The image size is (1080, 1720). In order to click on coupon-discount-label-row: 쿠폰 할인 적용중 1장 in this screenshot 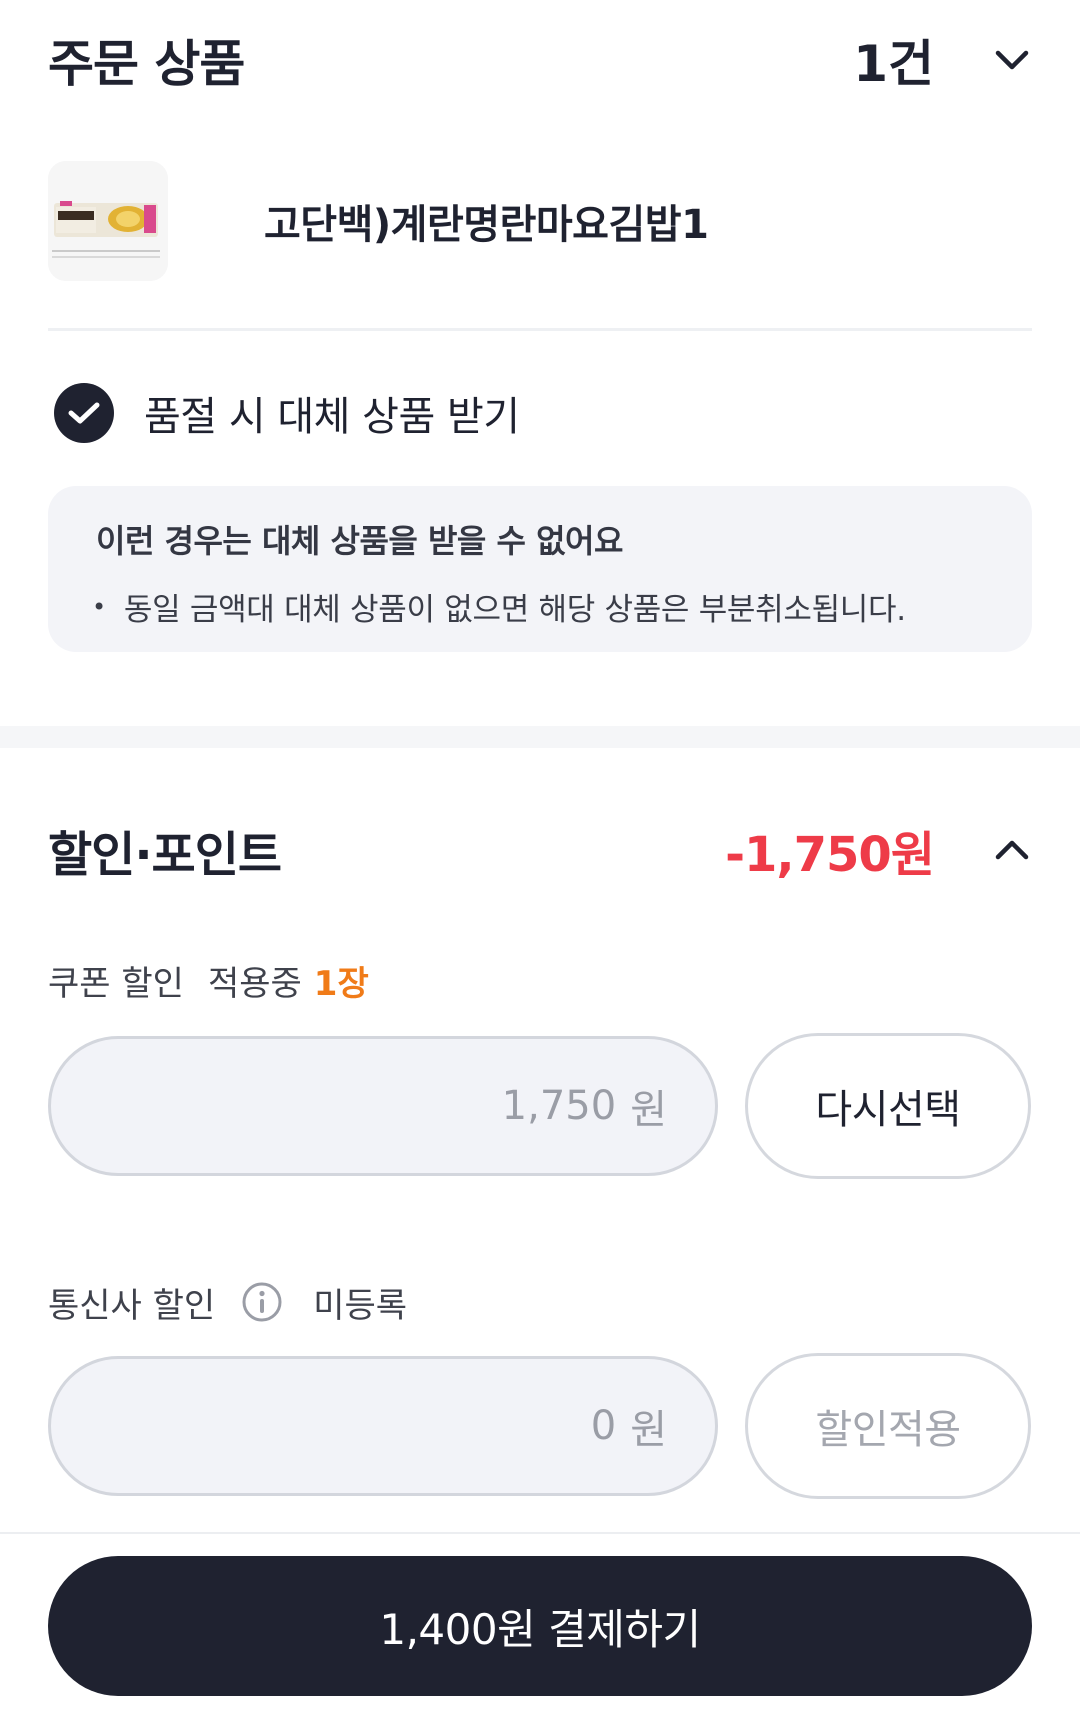, I will do `click(208, 980)`.